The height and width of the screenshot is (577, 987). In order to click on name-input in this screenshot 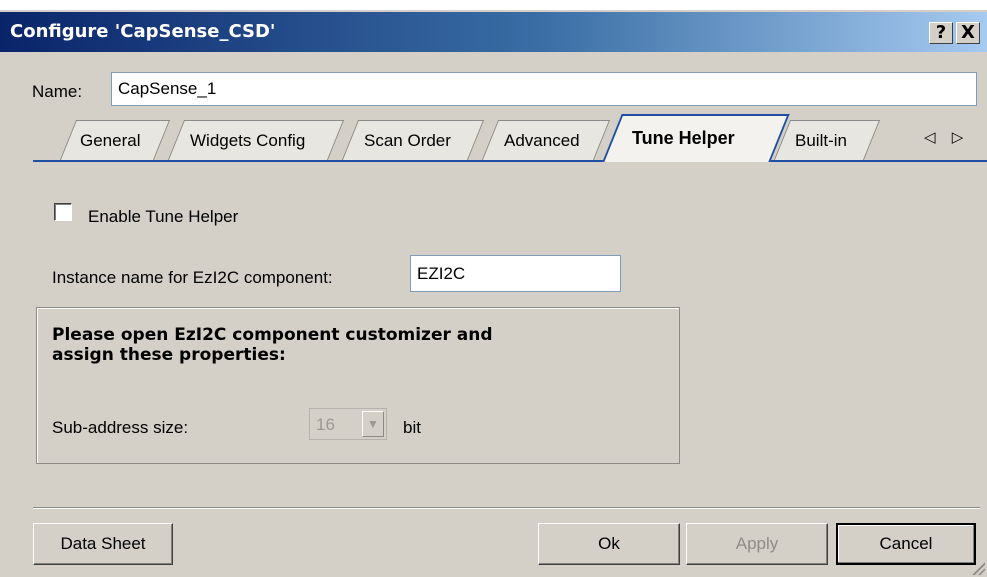, I will do `click(544, 89)`.